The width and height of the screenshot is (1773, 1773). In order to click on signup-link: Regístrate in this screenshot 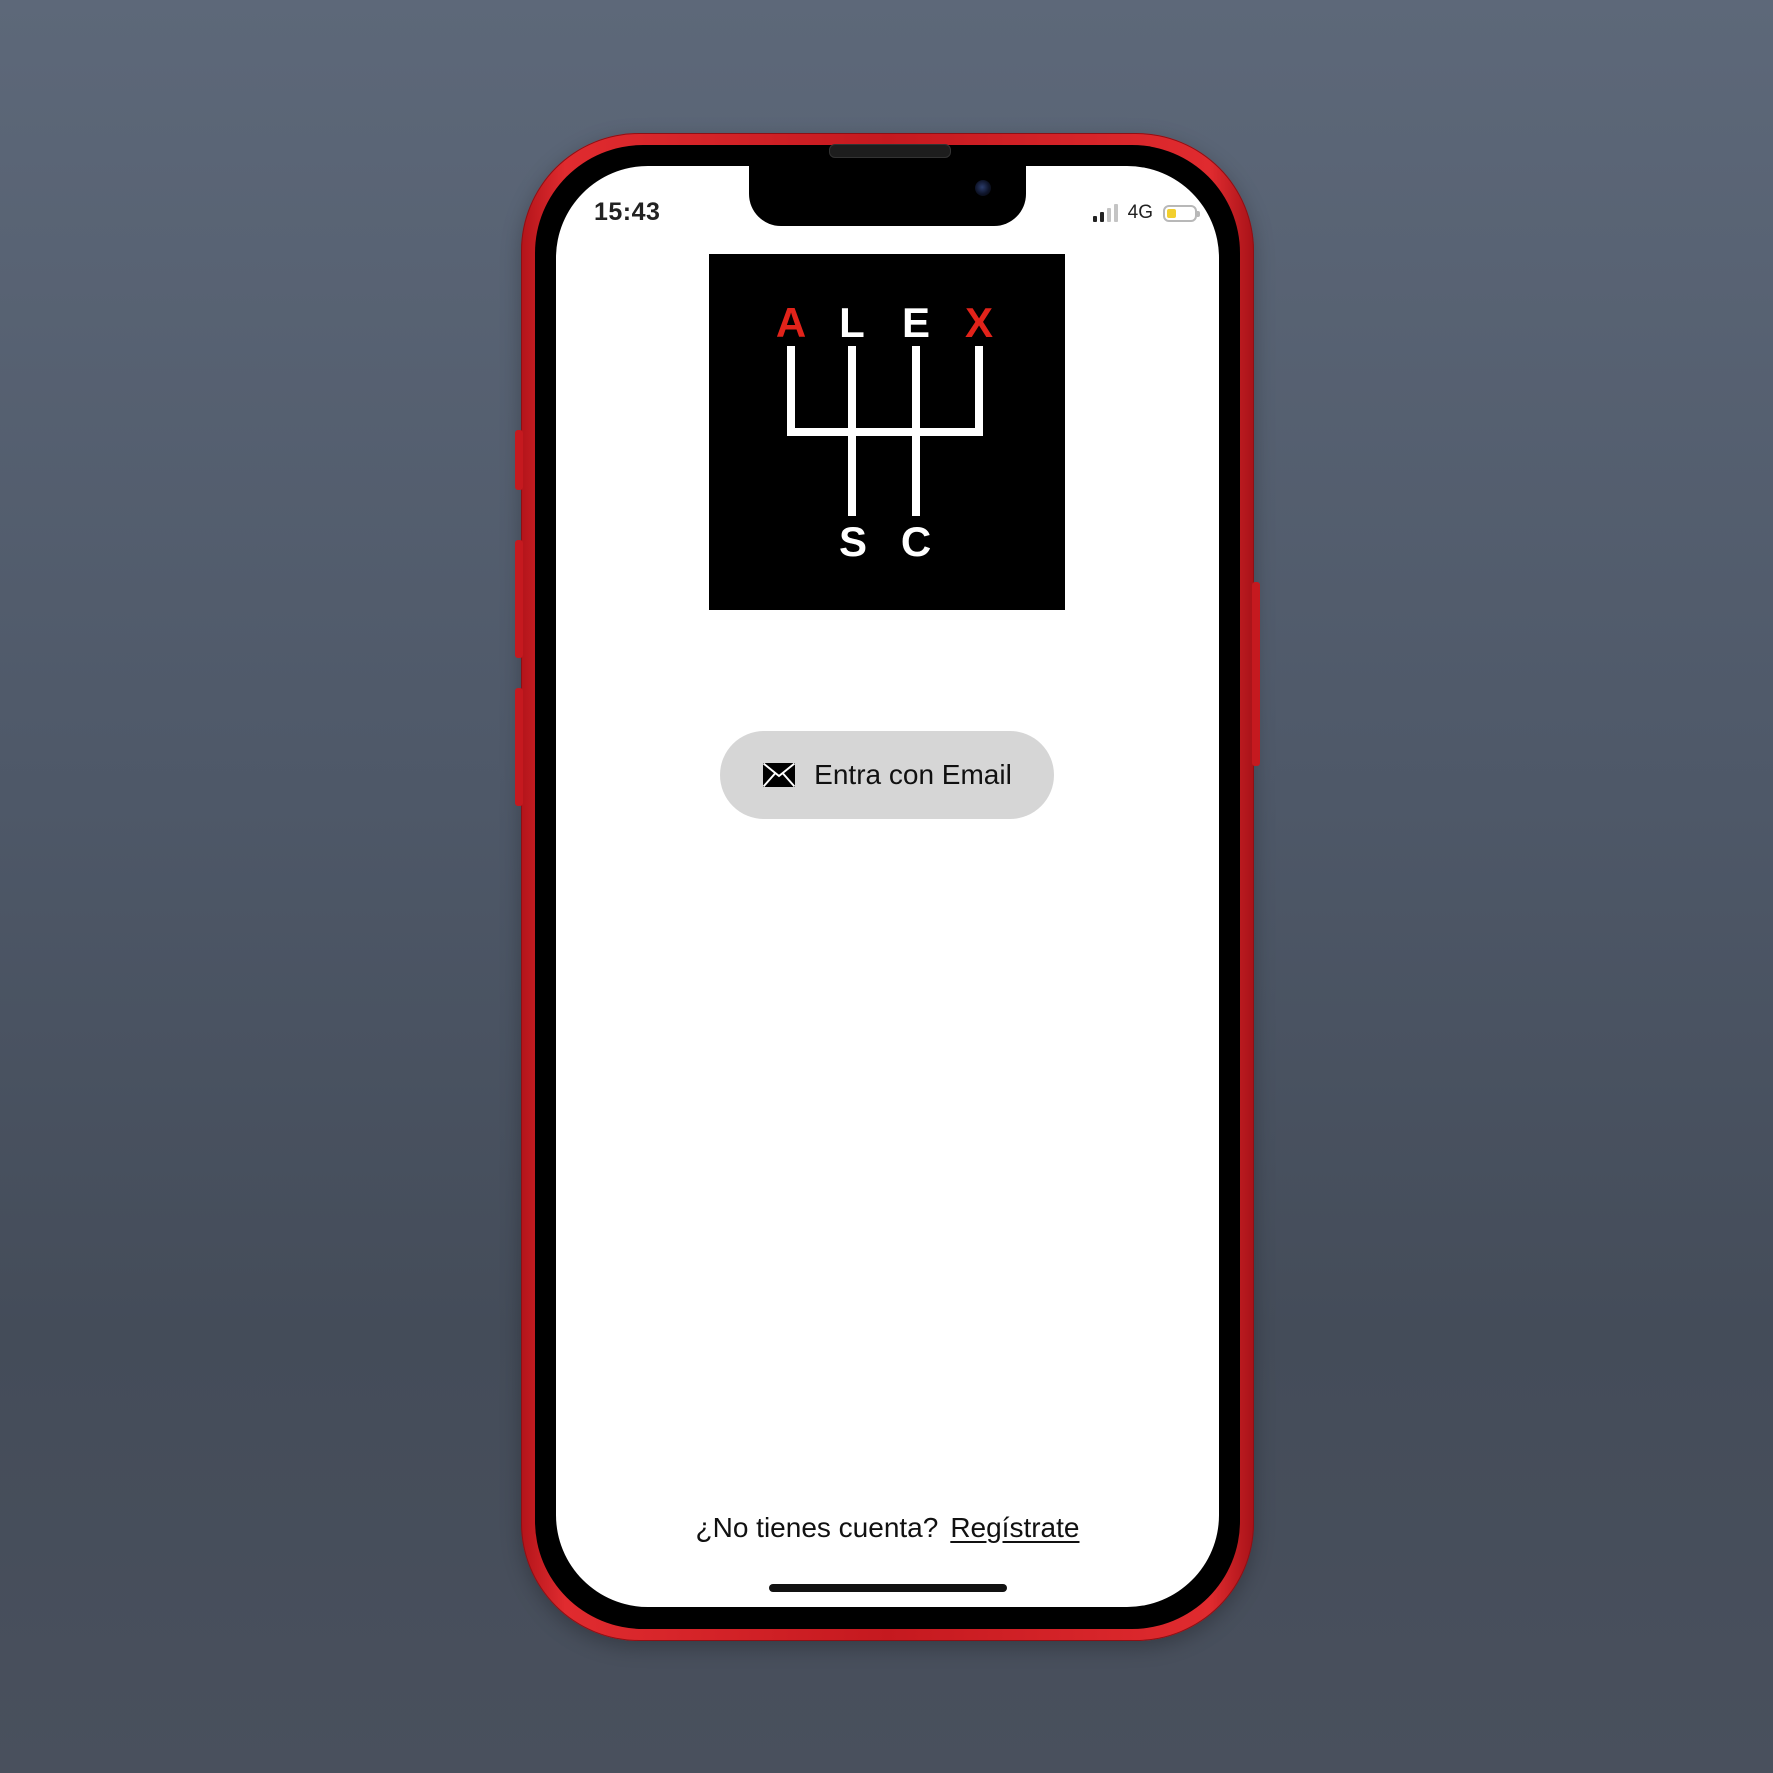, I will do `click(1014, 1527)`.